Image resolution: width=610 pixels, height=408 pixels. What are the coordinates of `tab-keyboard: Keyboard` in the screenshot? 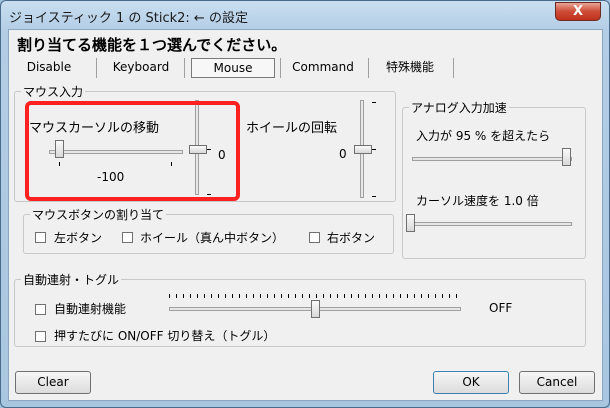 It's located at (141, 68).